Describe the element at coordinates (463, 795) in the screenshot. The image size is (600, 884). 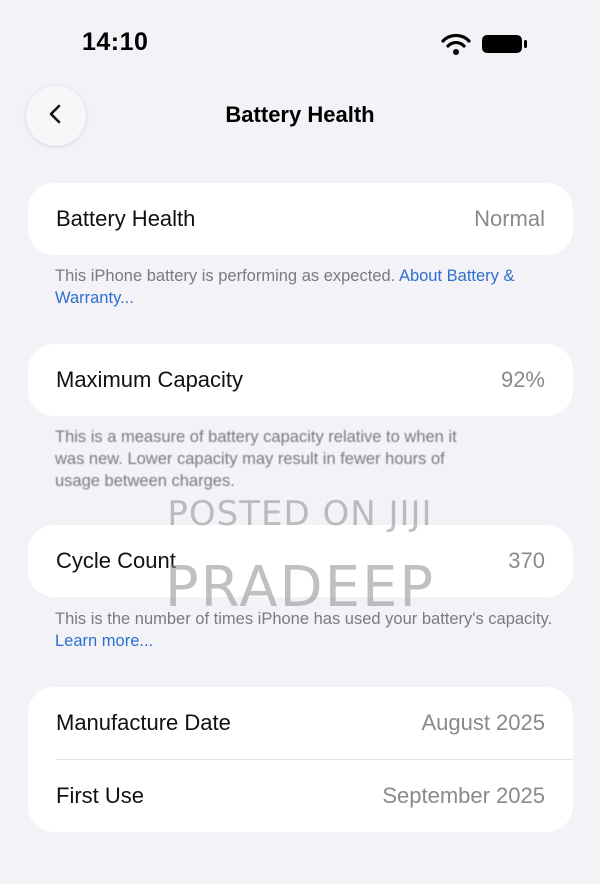
I see `first-use-value: September 2025` at that location.